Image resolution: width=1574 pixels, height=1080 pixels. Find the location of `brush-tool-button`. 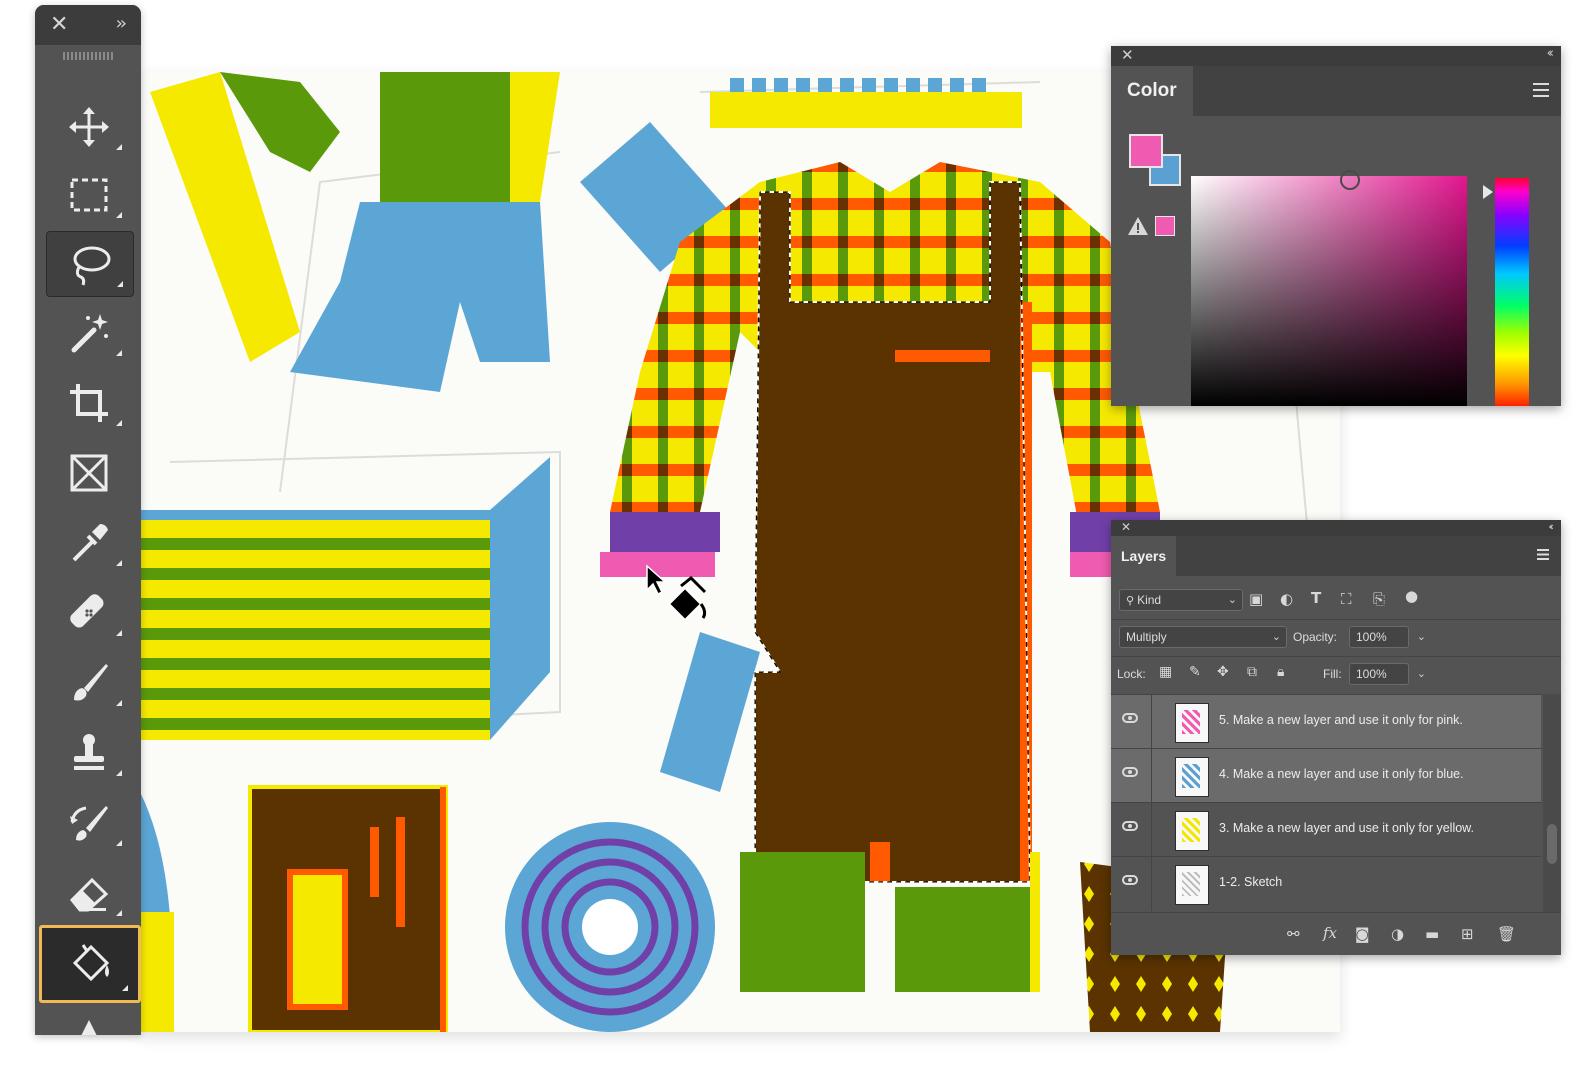

brush-tool-button is located at coordinates (89, 683).